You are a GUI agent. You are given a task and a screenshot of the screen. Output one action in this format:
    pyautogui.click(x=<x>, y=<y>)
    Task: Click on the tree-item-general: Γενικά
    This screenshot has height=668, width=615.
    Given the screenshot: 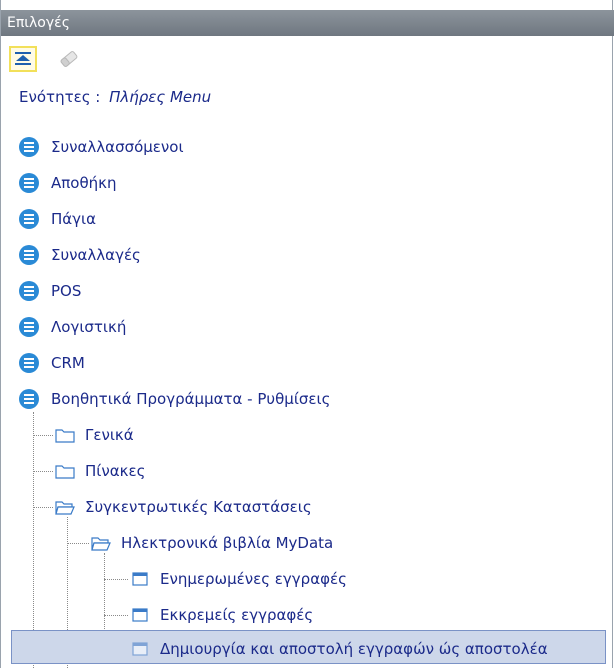 What is the action you would take?
    pyautogui.click(x=94, y=435)
    